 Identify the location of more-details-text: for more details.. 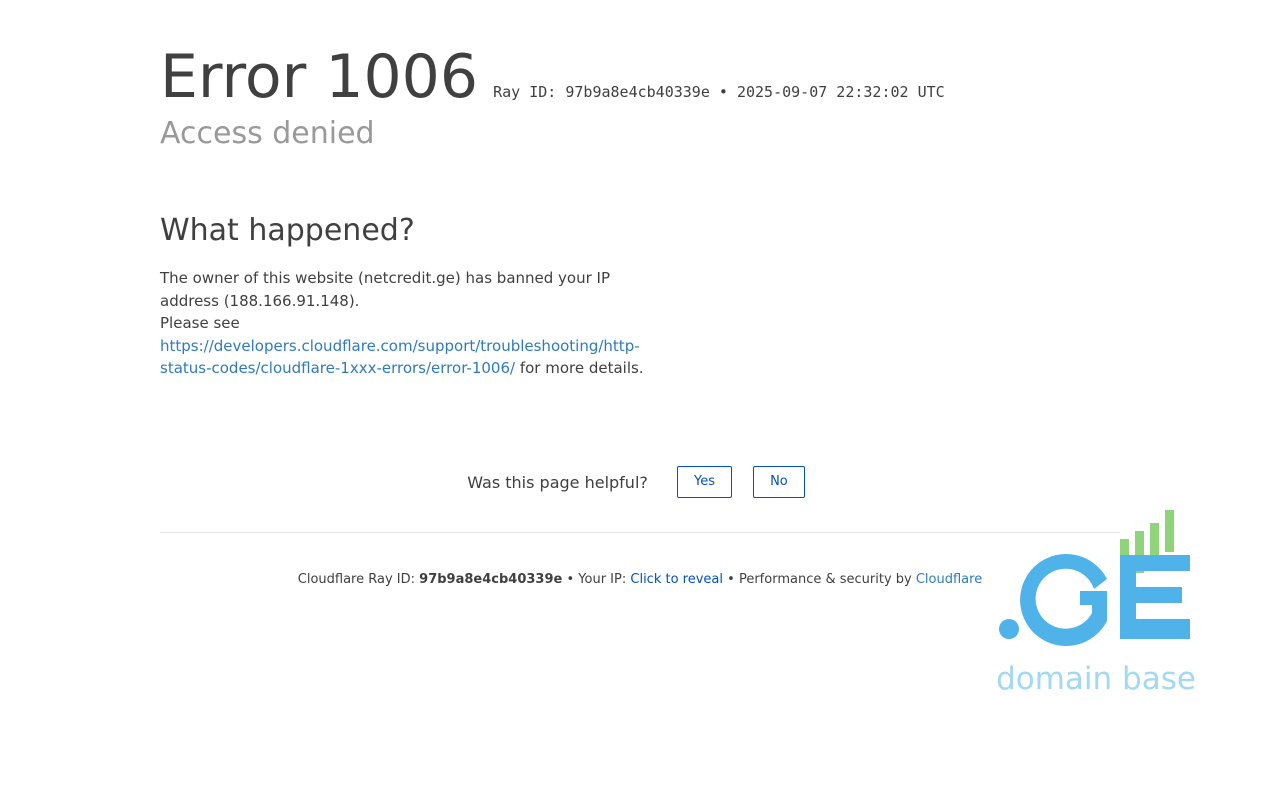
(581, 368).